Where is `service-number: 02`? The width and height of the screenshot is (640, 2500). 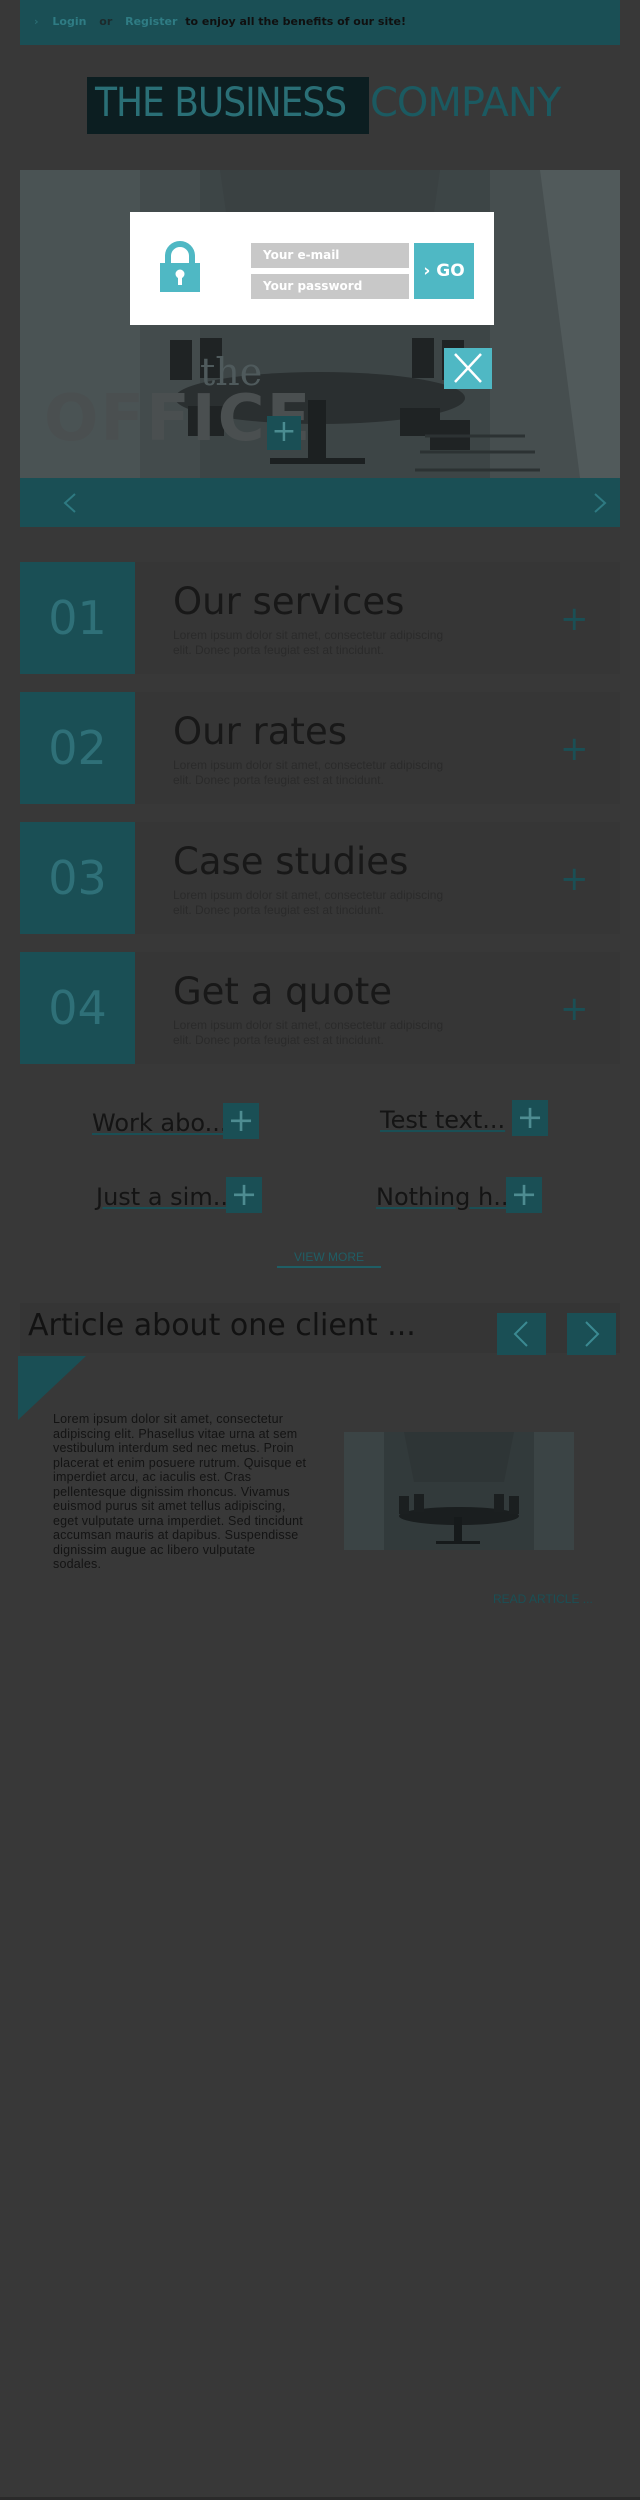 service-number: 02 is located at coordinates (77, 748).